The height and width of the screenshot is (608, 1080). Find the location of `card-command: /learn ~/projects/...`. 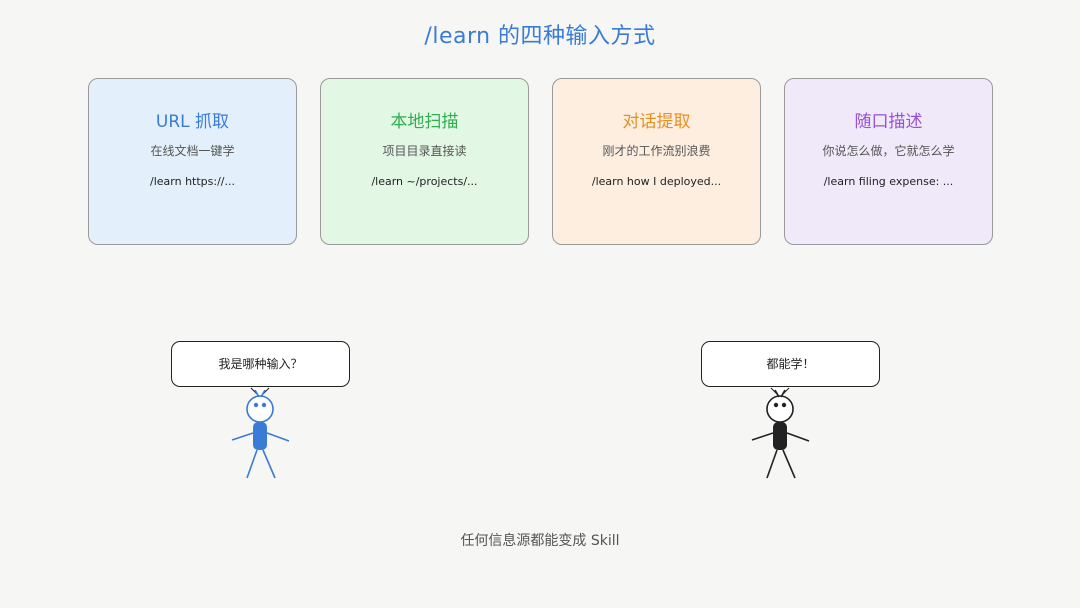

card-command: /learn ~/projects/... is located at coordinates (424, 181).